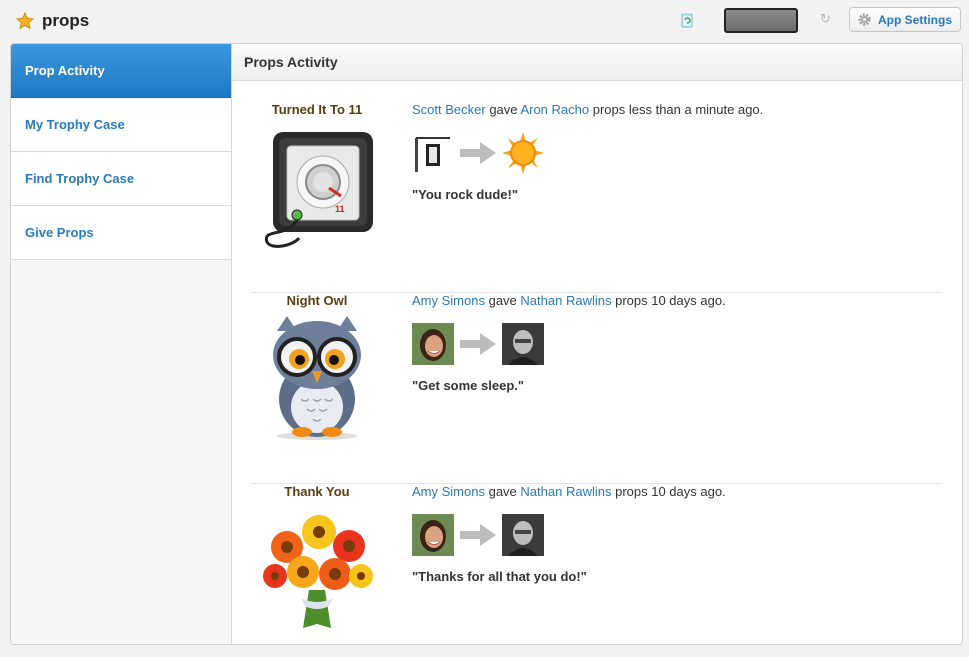 The width and height of the screenshot is (969, 657). What do you see at coordinates (121, 233) in the screenshot?
I see `sidebar-item-give-props: Give Props` at bounding box center [121, 233].